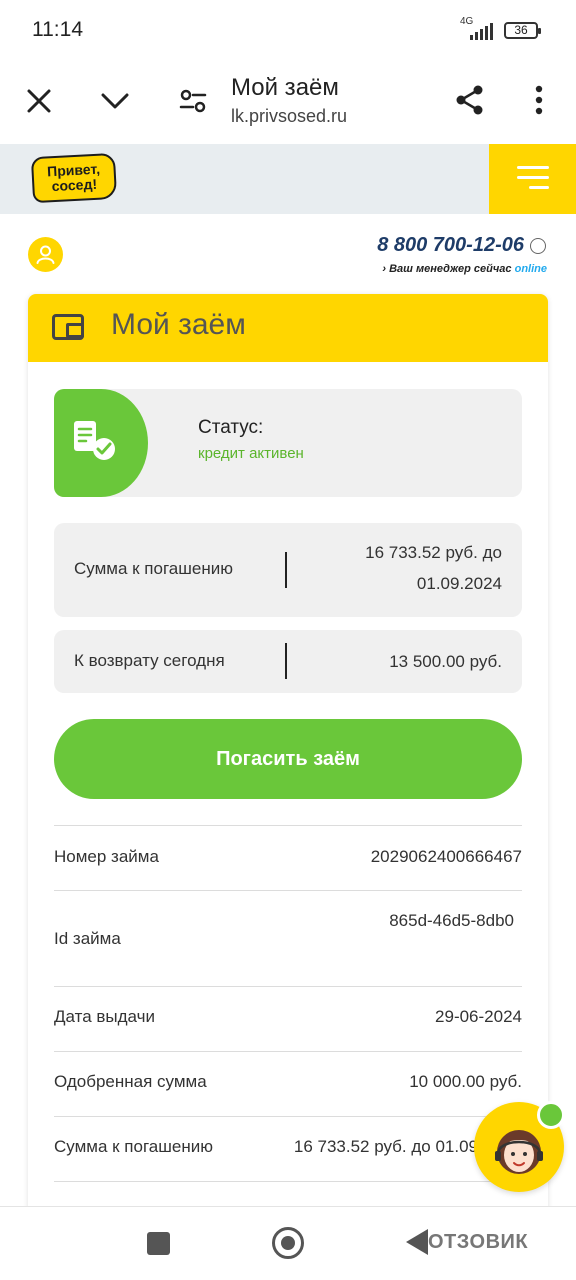 The height and width of the screenshot is (1280, 576). Describe the element at coordinates (94, 440) in the screenshot. I see `document-check-icon` at that location.